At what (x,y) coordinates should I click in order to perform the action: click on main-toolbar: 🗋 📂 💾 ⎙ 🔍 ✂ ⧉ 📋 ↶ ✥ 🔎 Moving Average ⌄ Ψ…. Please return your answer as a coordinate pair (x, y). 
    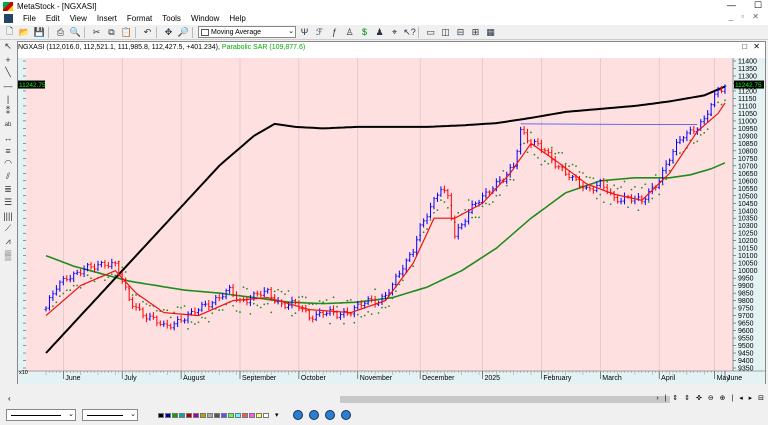
    Looking at the image, I should click on (384, 32).